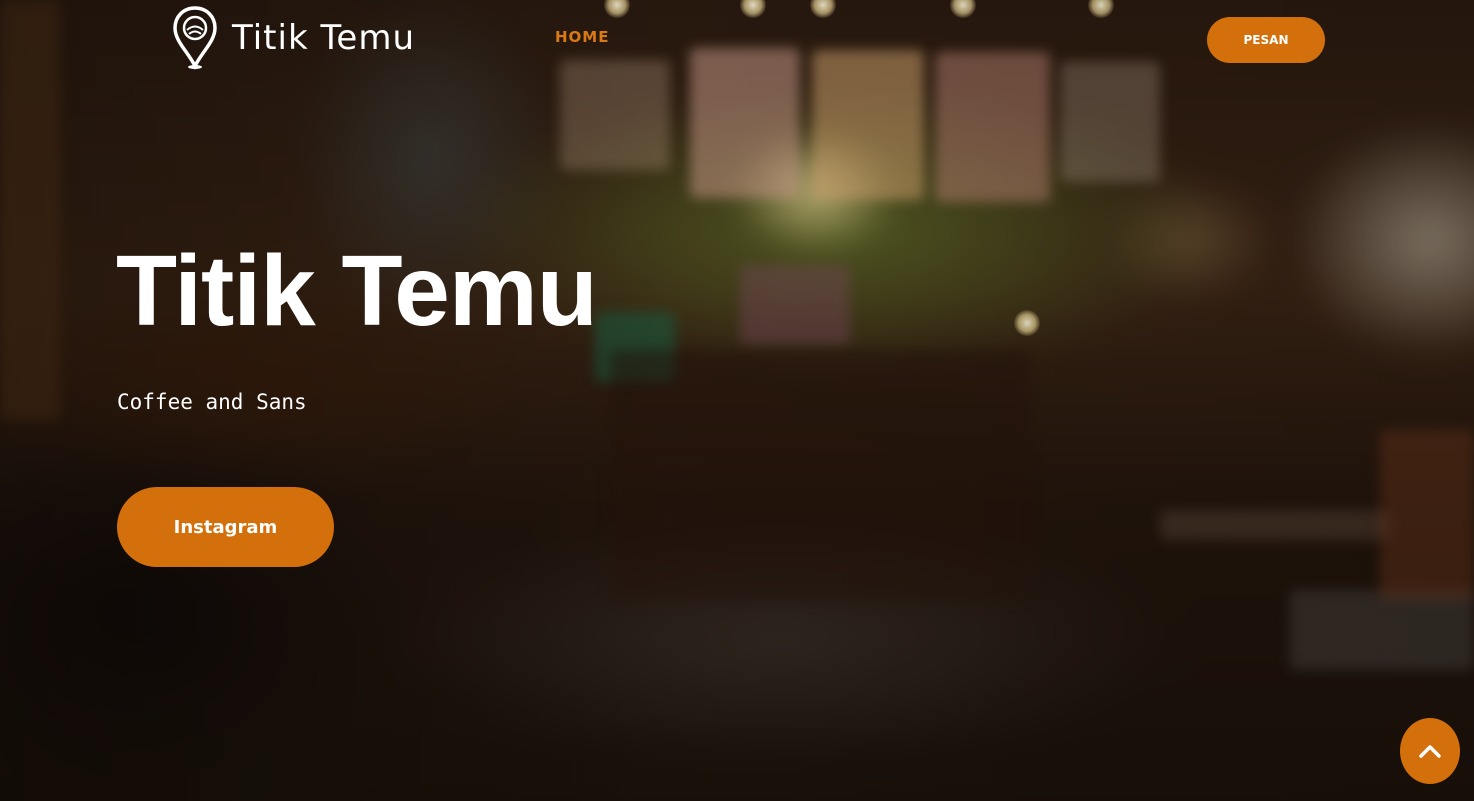  Describe the element at coordinates (212, 402) in the screenshot. I see `hero-subtitle: Coffee and Sans` at that location.